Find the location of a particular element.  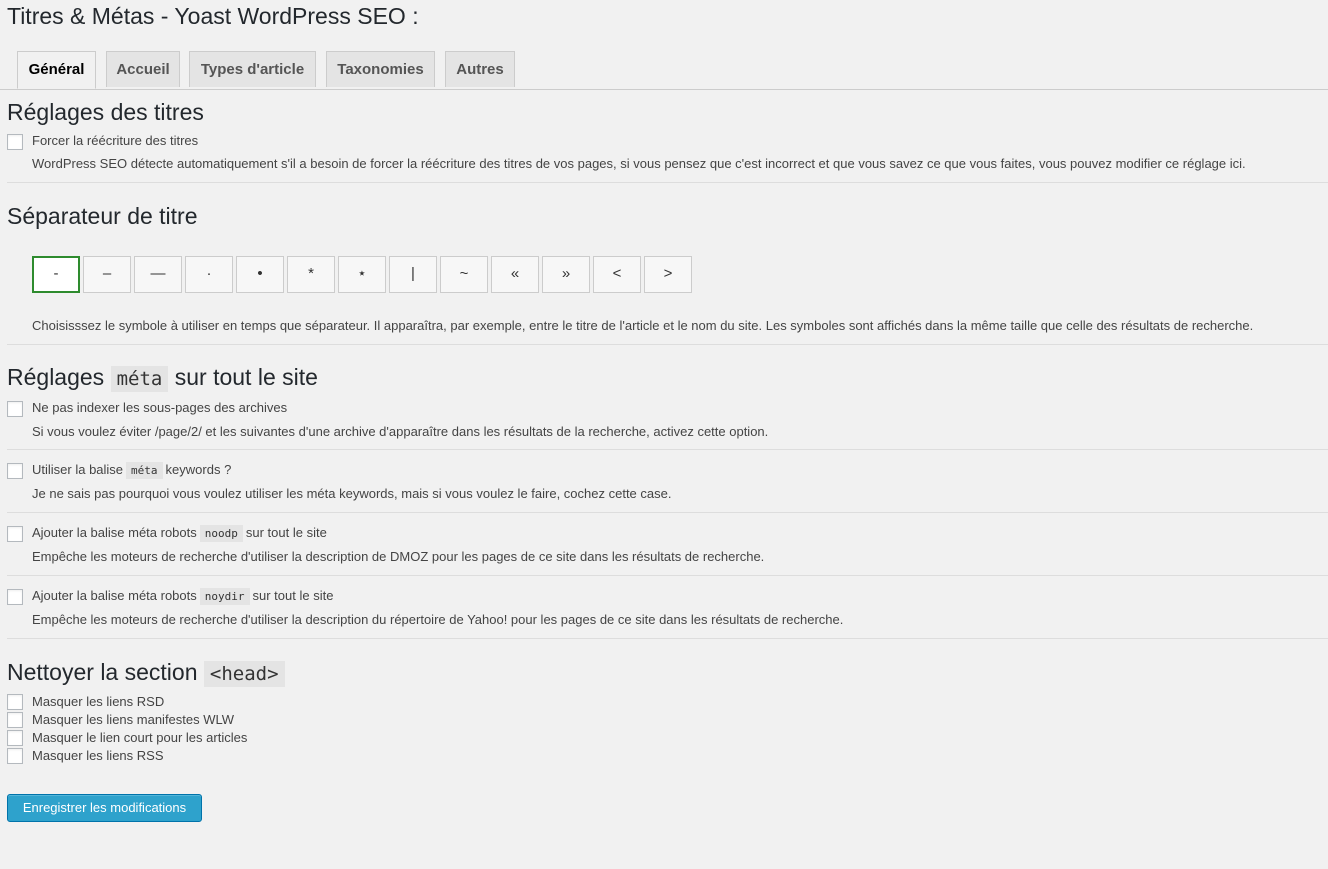

hide-rsd-option: Masquer les liens RSD is located at coordinates (667, 703).